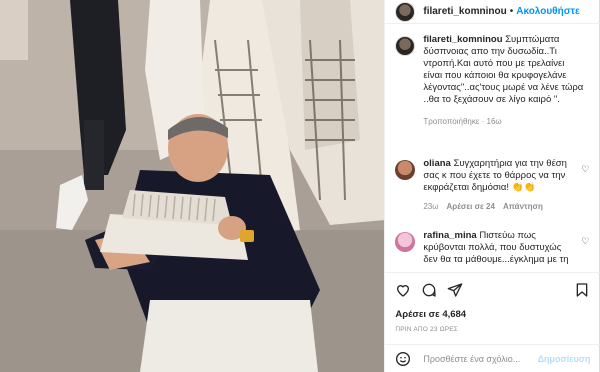 This screenshot has height=372, width=600. I want to click on comment-input, so click(478, 358).